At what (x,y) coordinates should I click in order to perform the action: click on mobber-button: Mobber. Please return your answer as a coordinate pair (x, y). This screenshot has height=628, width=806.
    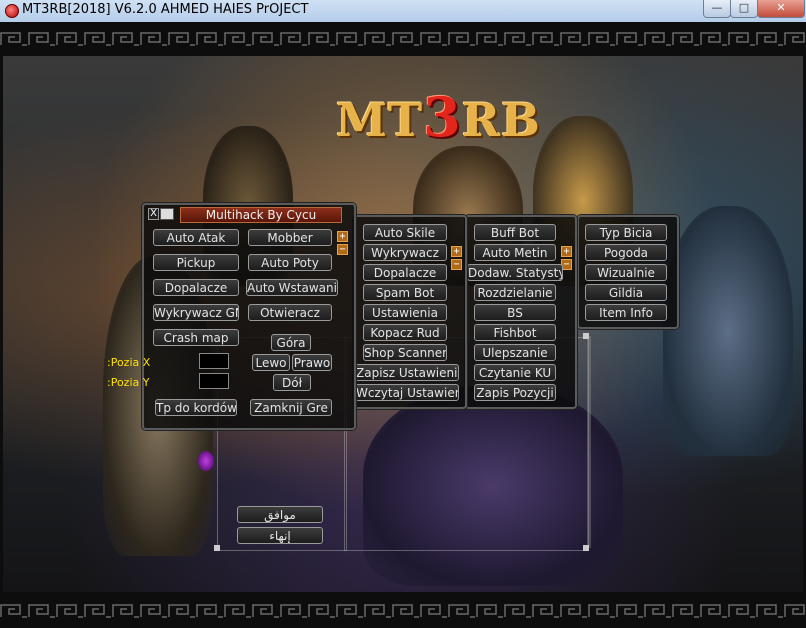
    Looking at the image, I should click on (290, 237).